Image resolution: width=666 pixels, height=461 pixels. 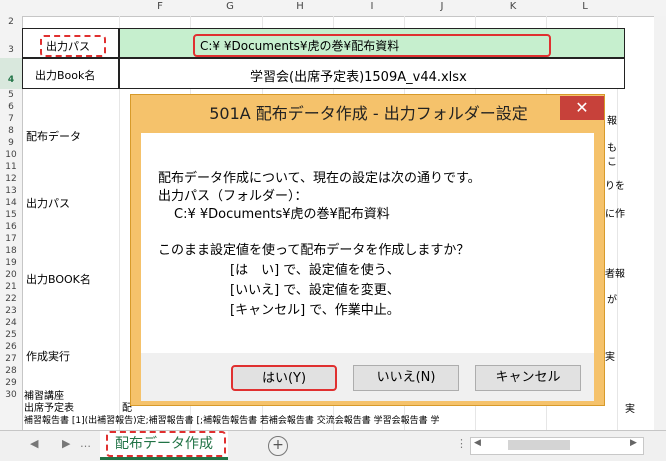 What do you see at coordinates (11, 131) in the screenshot?
I see `row-header: 8` at bounding box center [11, 131].